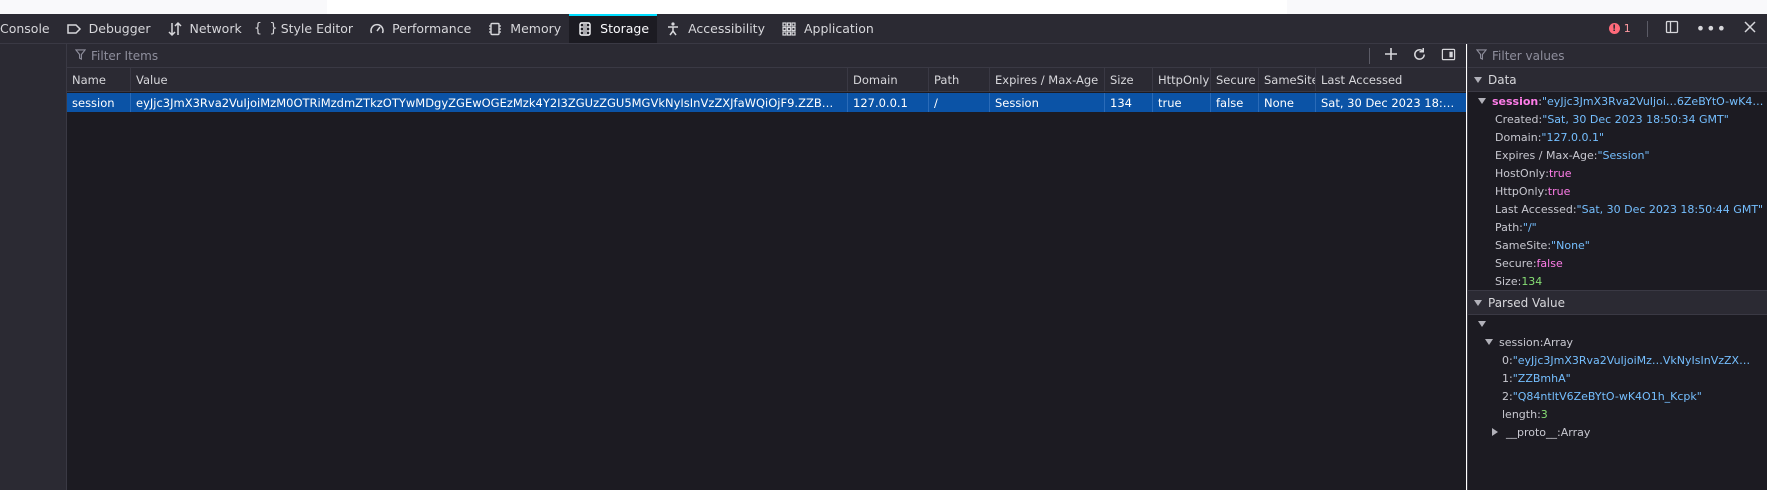  I want to click on tree-row-proto: __proto__: Array, so click(1617, 432).